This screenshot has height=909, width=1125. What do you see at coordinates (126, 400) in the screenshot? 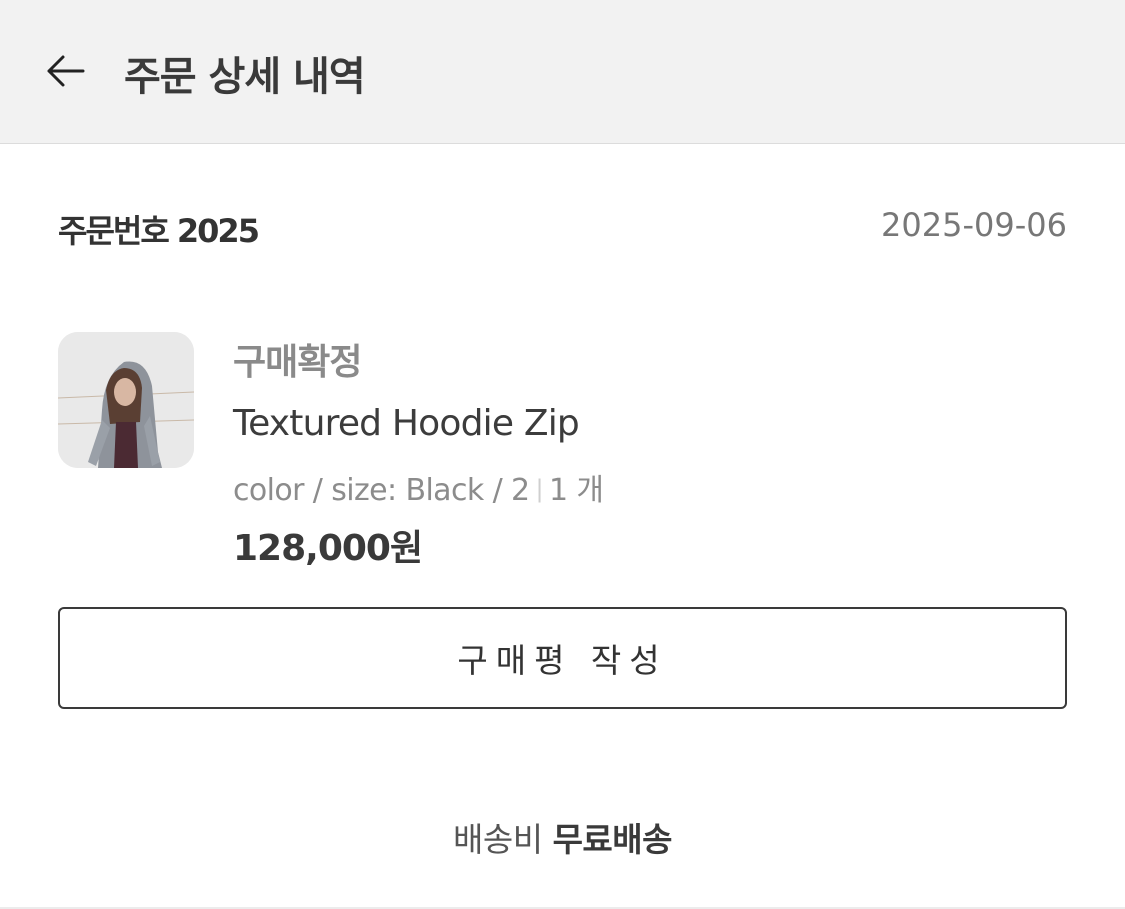
I see `product-thumbnail` at bounding box center [126, 400].